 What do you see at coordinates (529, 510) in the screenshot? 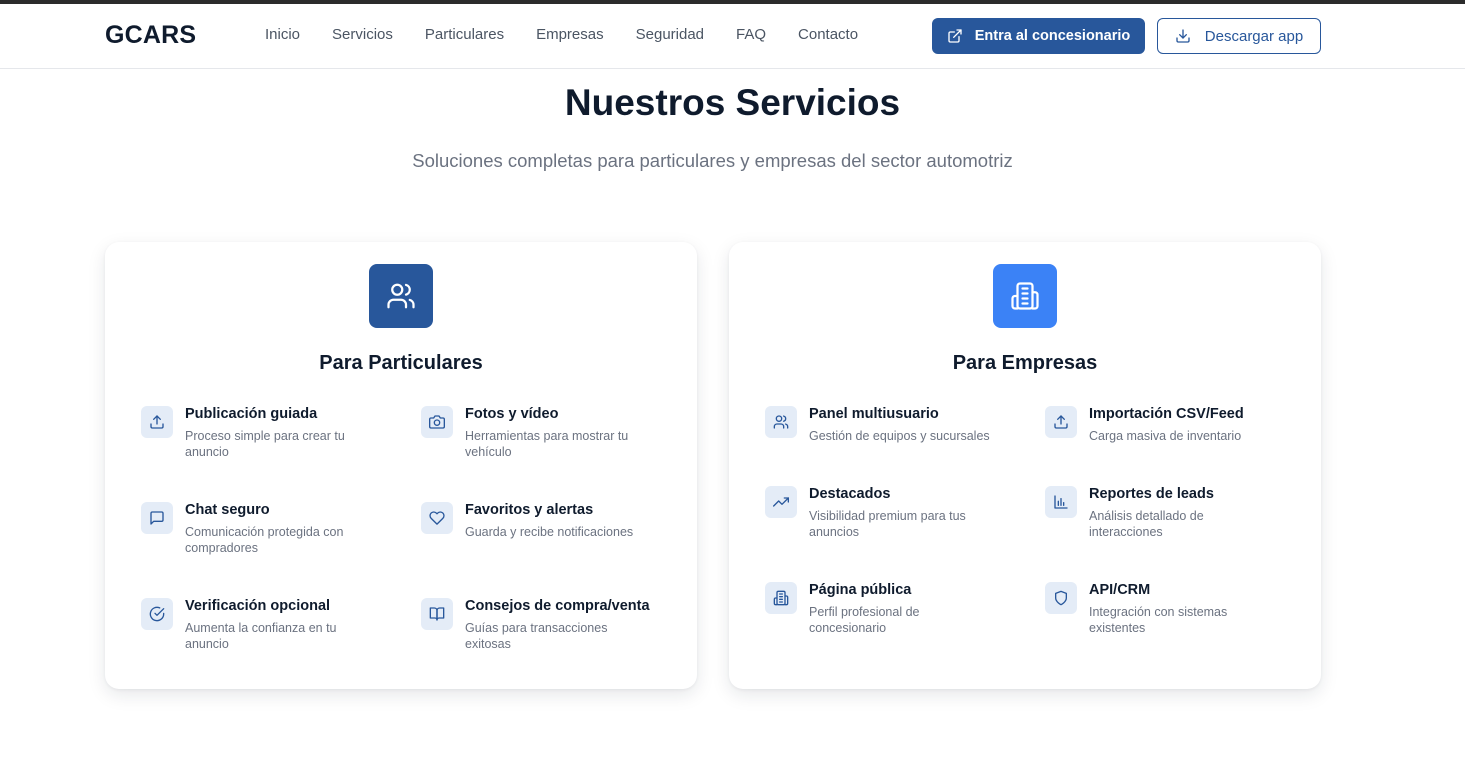
I see `feature-title: Favoritos y alertas` at bounding box center [529, 510].